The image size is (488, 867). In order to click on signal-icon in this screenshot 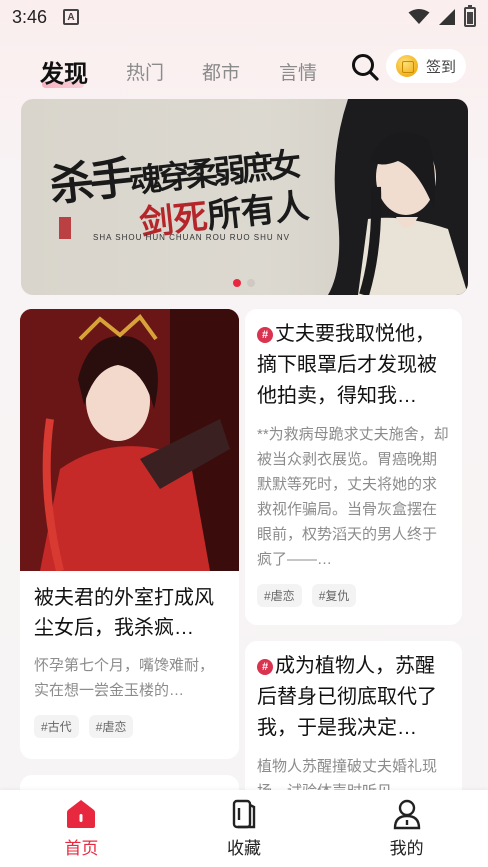, I will do `click(447, 17)`.